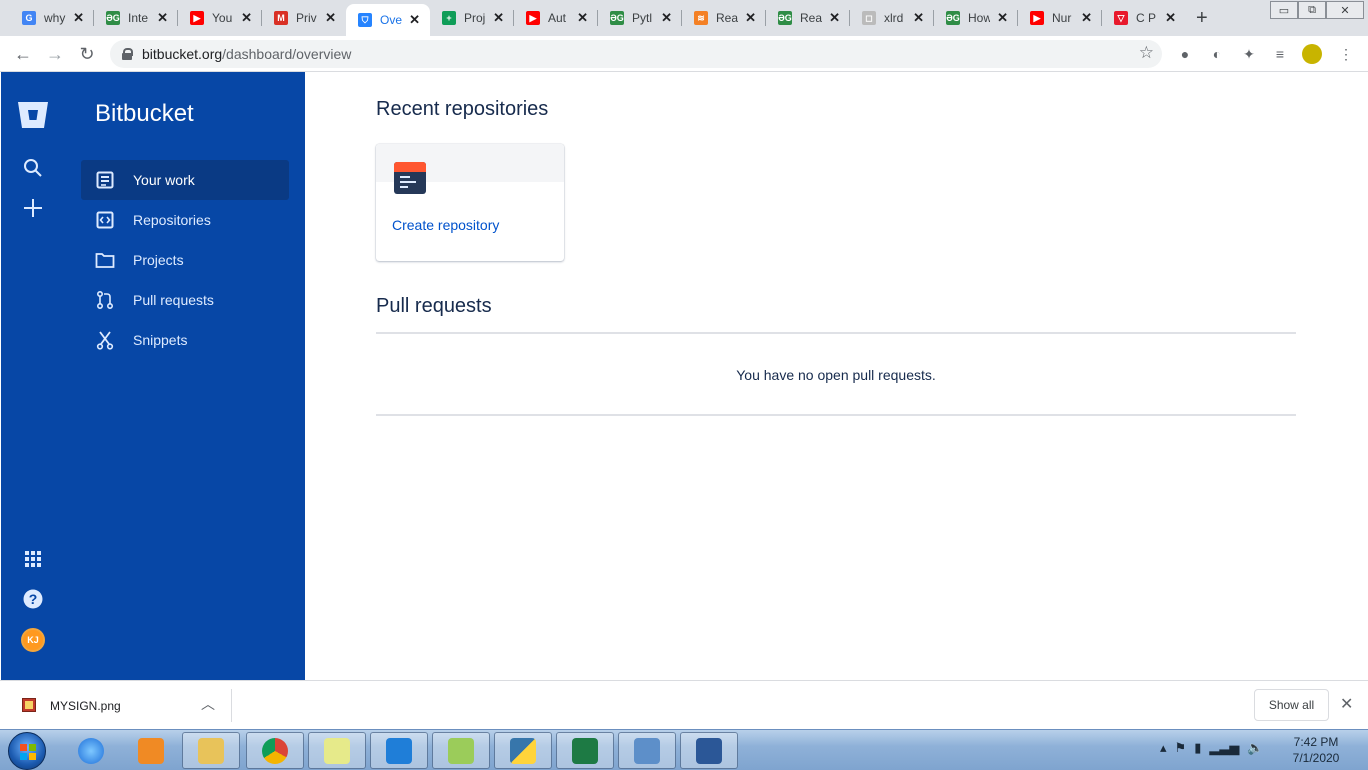 The image size is (1368, 770). Describe the element at coordinates (1312, 10) in the screenshot. I see `restore-button: ⧉` at that location.